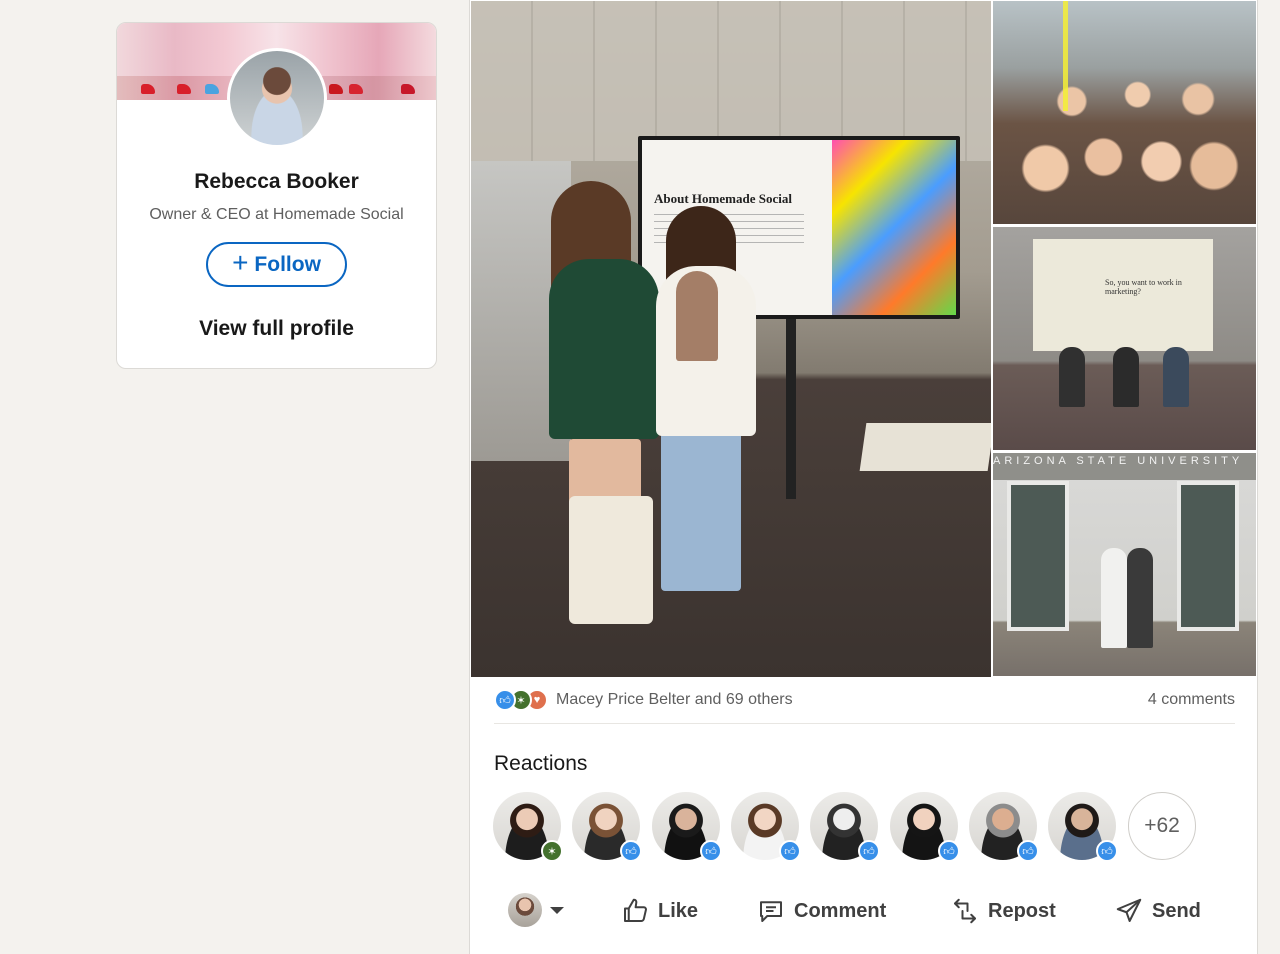  What do you see at coordinates (723, 198) in the screenshot?
I see `slide-title: About Homemade Social` at bounding box center [723, 198].